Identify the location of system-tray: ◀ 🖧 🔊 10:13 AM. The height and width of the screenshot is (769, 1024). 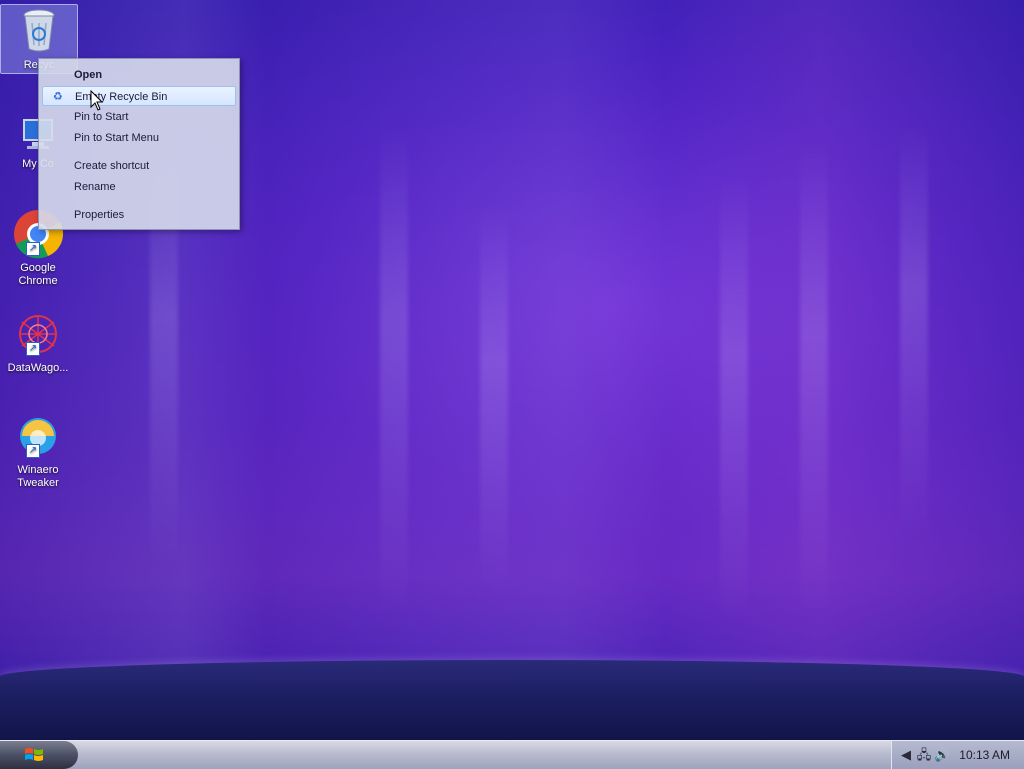
(957, 755).